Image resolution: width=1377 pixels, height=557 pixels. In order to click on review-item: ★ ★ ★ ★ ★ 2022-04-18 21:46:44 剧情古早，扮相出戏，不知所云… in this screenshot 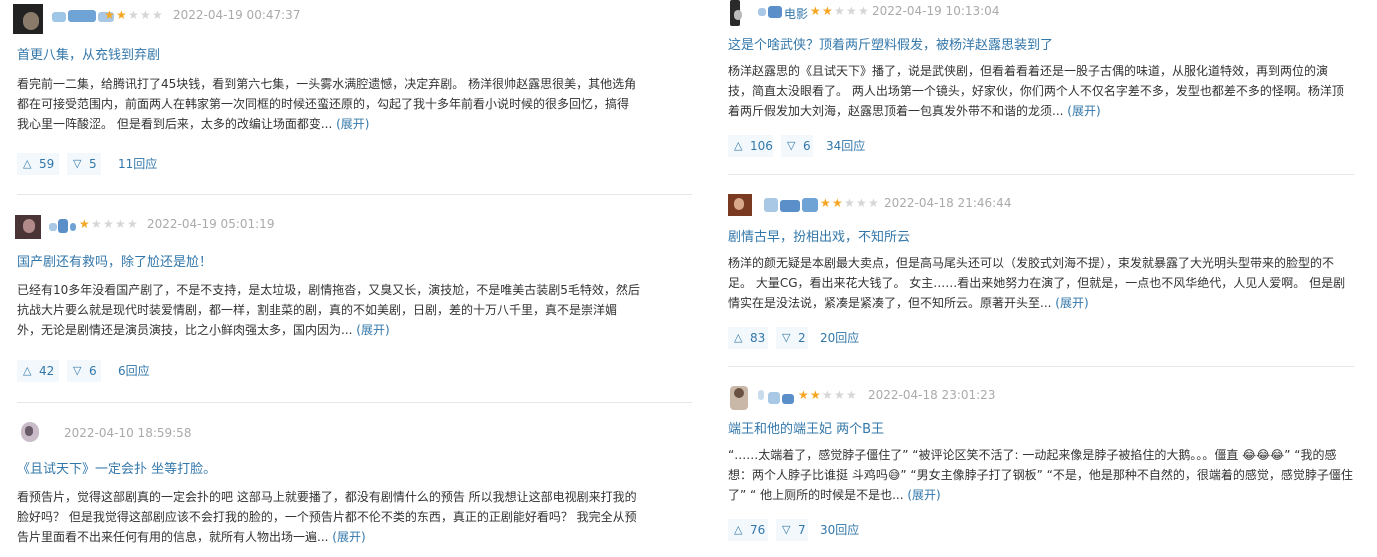, I will do `click(1048, 277)`.